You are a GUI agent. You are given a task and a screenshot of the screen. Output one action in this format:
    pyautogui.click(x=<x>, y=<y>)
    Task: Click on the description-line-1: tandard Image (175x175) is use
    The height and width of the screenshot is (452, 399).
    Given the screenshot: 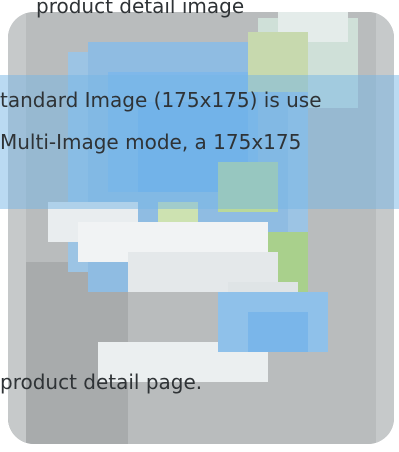 What is the action you would take?
    pyautogui.click(x=161, y=100)
    